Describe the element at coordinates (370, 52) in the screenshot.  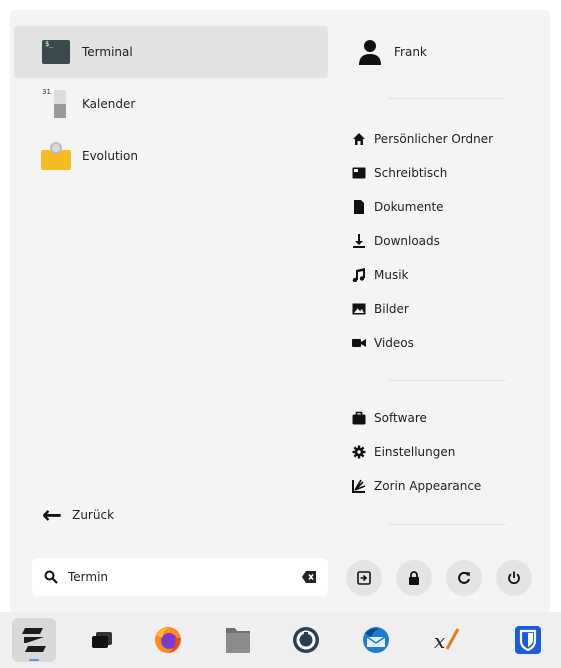
I see `user-icon` at that location.